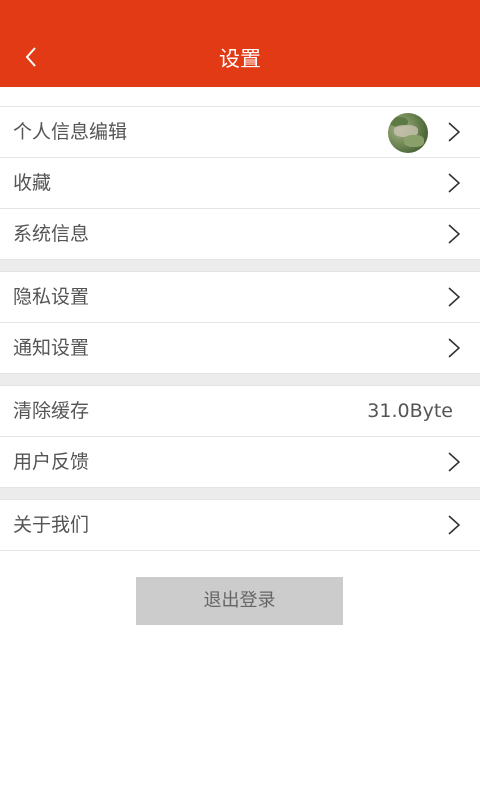 Image resolution: width=480 pixels, height=800 pixels. I want to click on row-label: 系统信息, so click(51, 234).